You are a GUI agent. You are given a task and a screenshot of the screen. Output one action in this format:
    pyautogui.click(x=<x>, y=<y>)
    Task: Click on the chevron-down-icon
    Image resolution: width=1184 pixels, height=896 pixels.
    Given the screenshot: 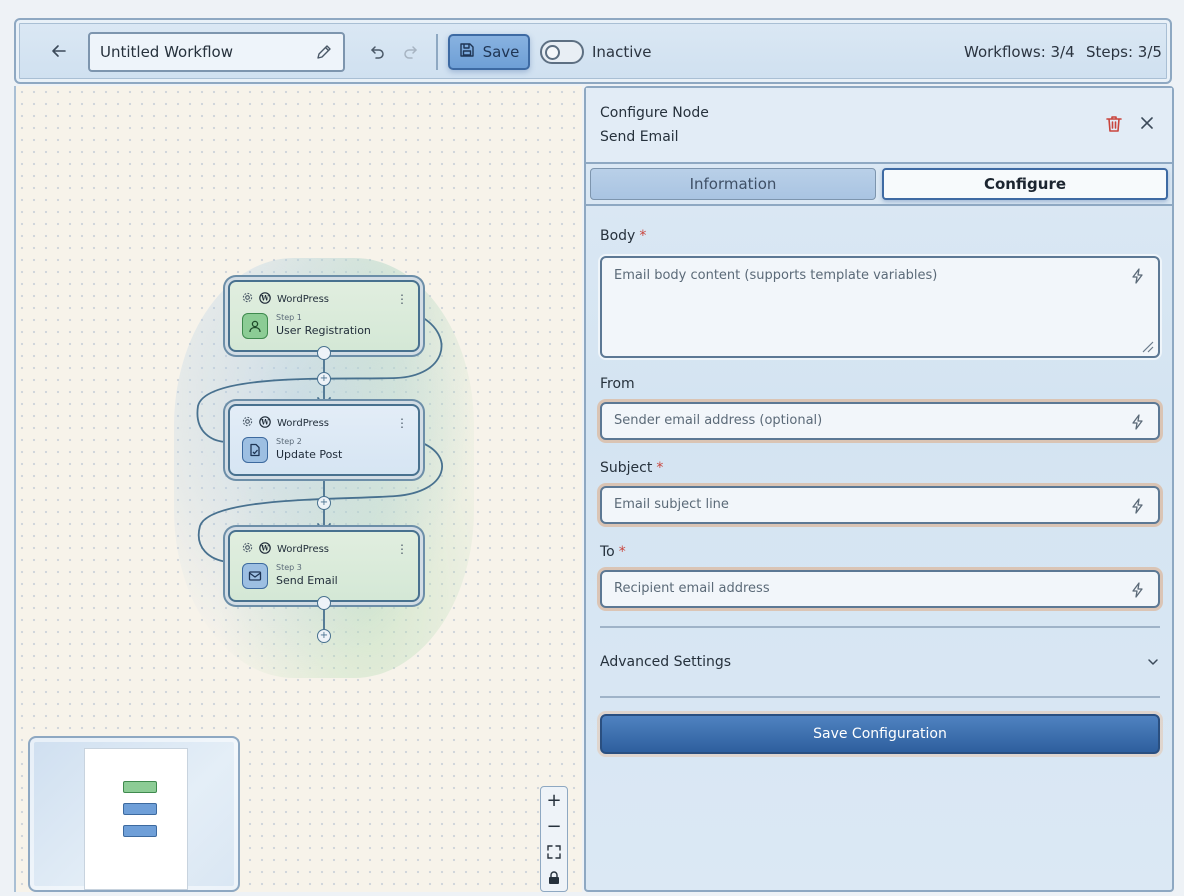 What is the action you would take?
    pyautogui.click(x=1153, y=662)
    